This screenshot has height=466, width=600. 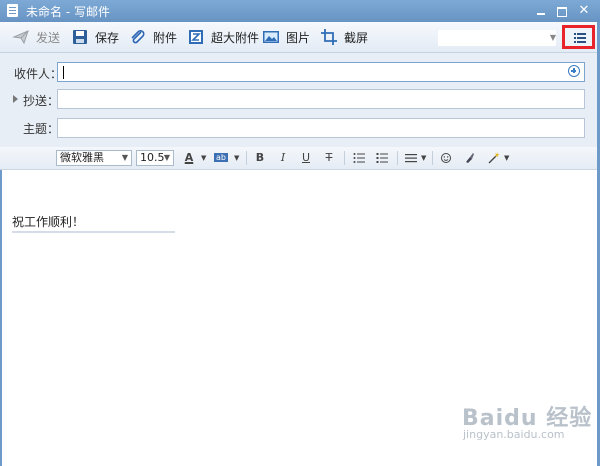 I want to click on big-attachment-label: 超大附件, so click(x=235, y=37).